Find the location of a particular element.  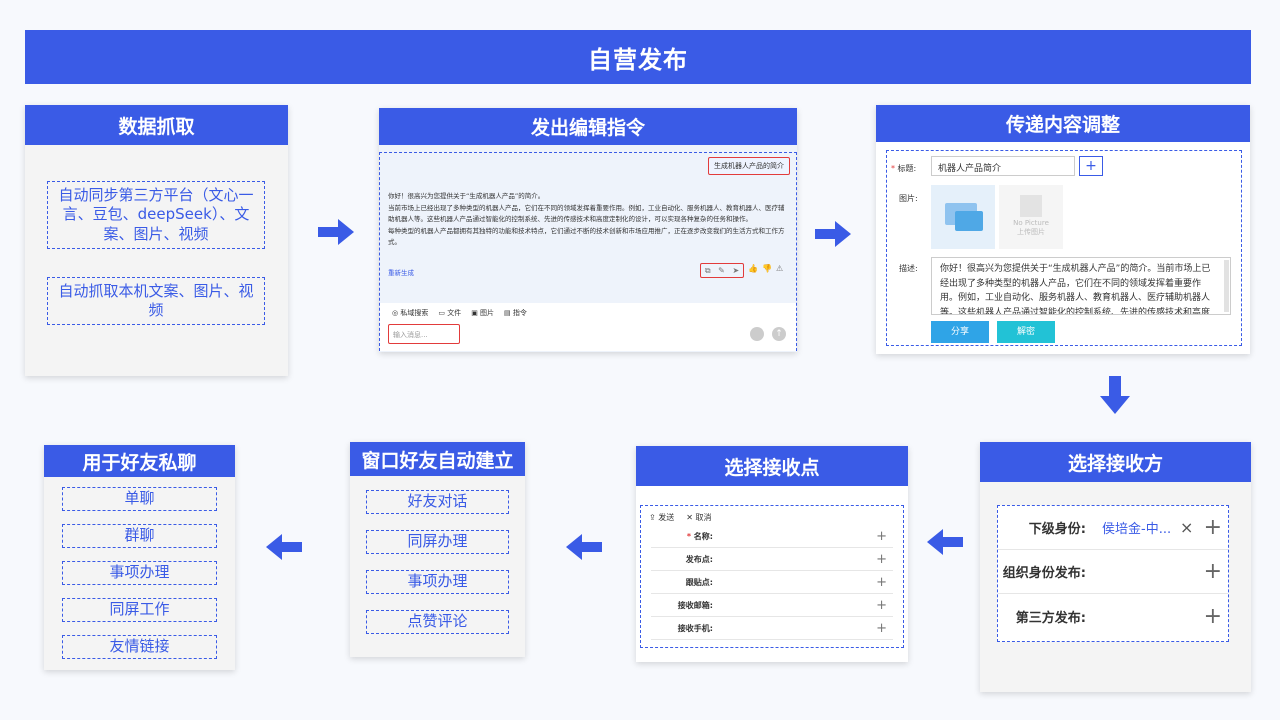

receiver-row-subordinate: 下级身份: 侯培金-中... × + is located at coordinates (1113, 528).